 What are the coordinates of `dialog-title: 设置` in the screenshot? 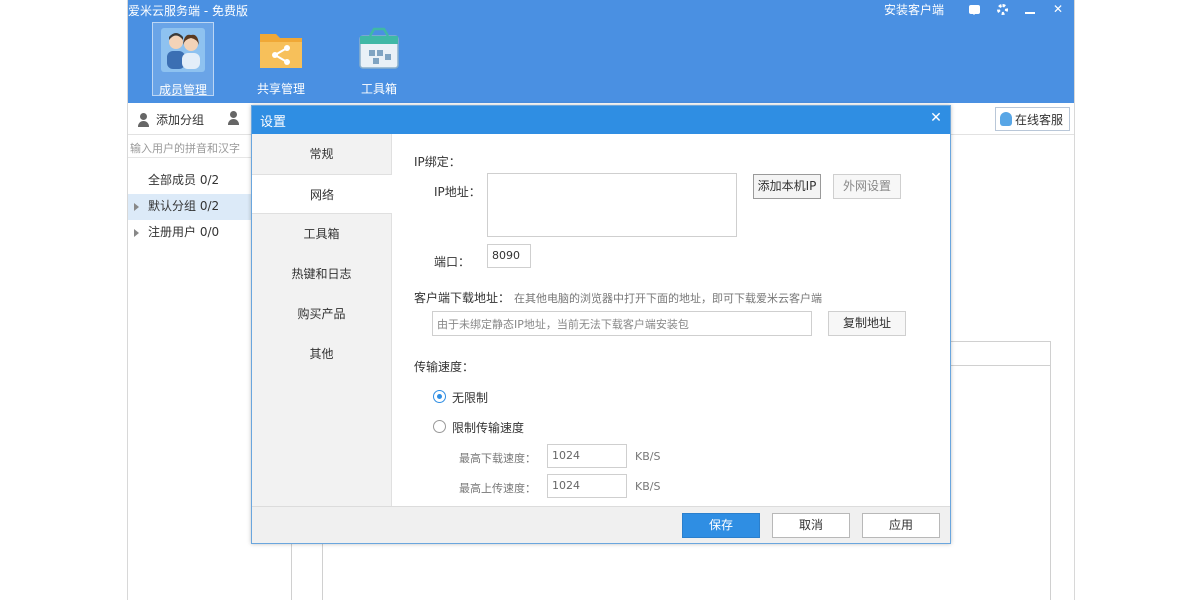 It's located at (273, 122).